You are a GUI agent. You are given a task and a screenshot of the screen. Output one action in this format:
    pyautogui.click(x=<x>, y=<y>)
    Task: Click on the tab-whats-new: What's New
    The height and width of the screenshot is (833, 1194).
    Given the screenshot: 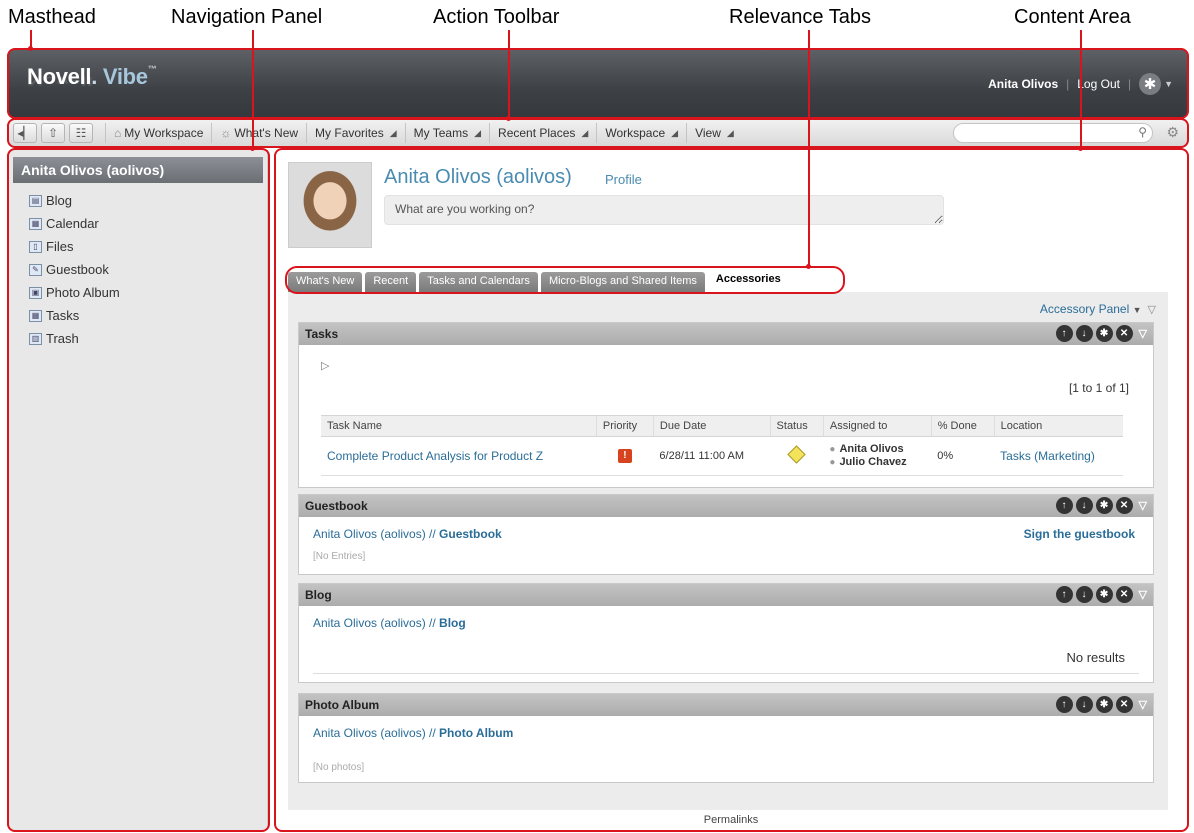 What is the action you would take?
    pyautogui.click(x=325, y=282)
    